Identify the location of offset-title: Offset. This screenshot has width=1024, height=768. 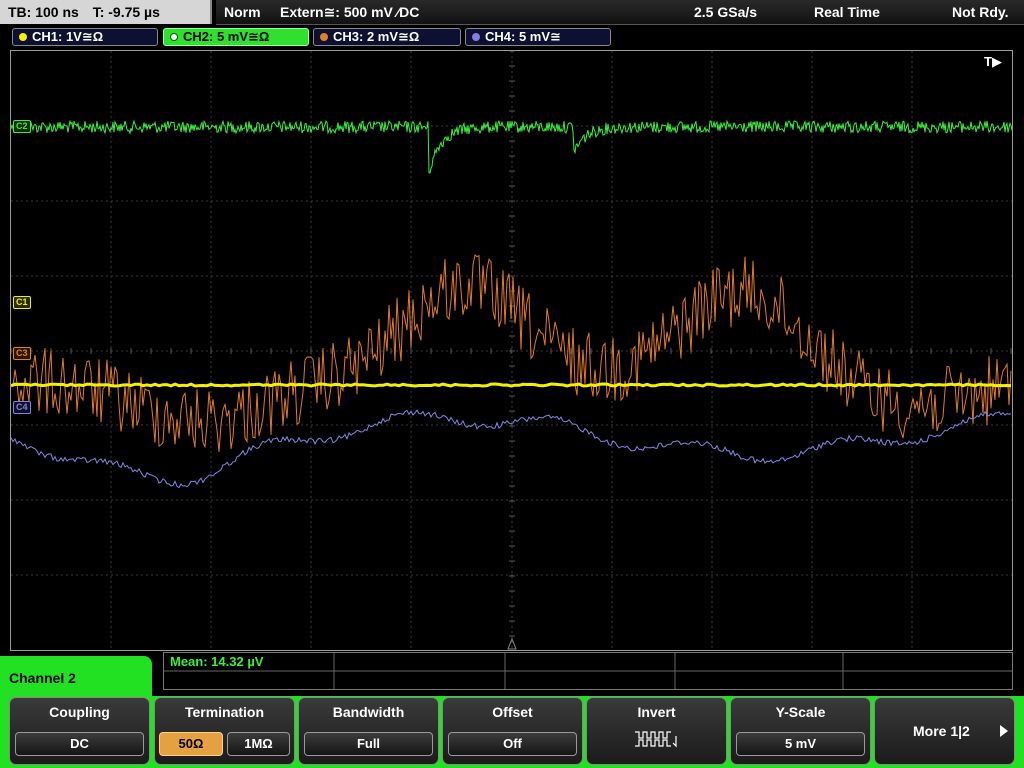
(512, 712).